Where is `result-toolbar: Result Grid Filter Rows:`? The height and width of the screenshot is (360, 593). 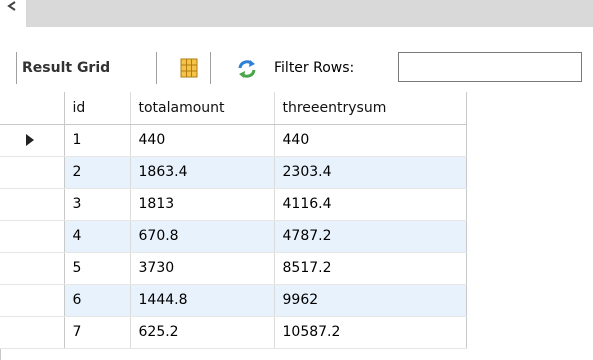
result-toolbar: Result Grid Filter Rows: is located at coordinates (296, 69).